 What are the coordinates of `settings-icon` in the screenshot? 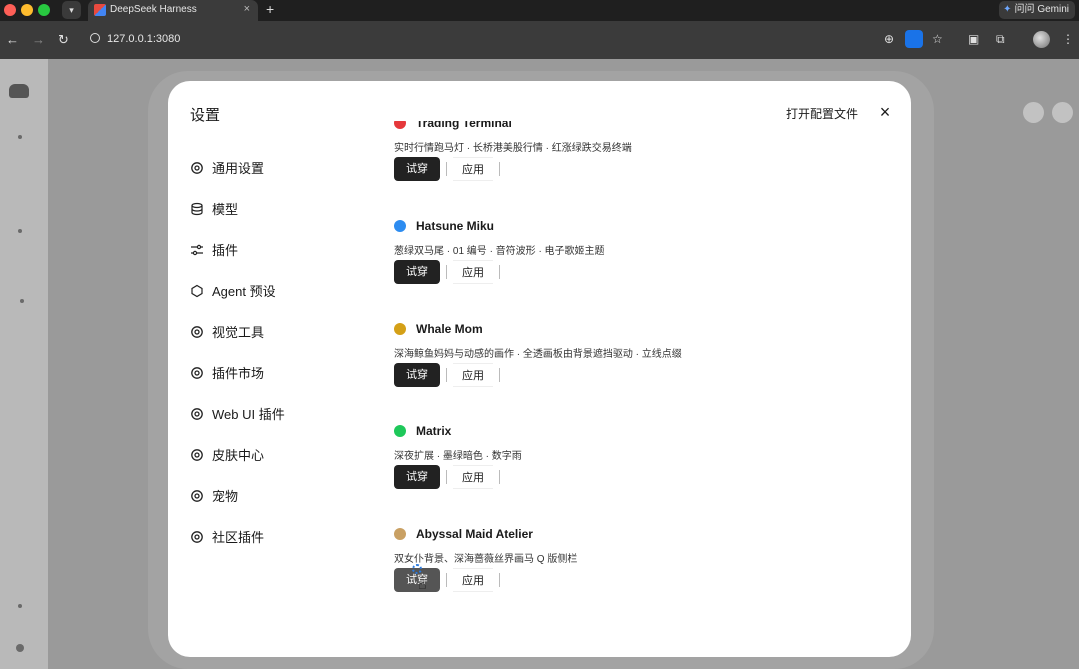 It's located at (20, 648).